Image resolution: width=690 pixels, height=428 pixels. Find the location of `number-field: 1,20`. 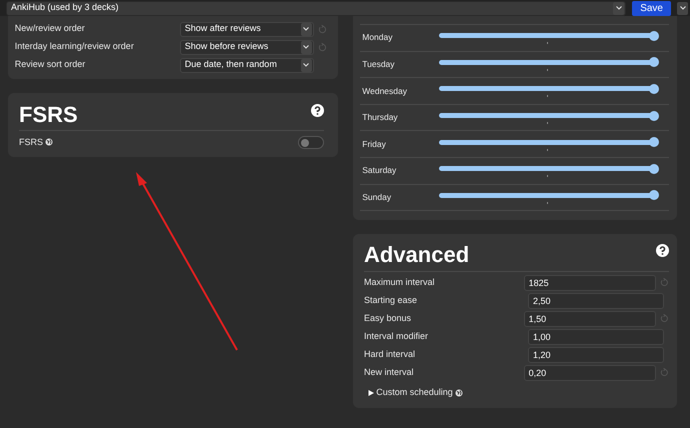

number-field: 1,20 is located at coordinates (596, 354).